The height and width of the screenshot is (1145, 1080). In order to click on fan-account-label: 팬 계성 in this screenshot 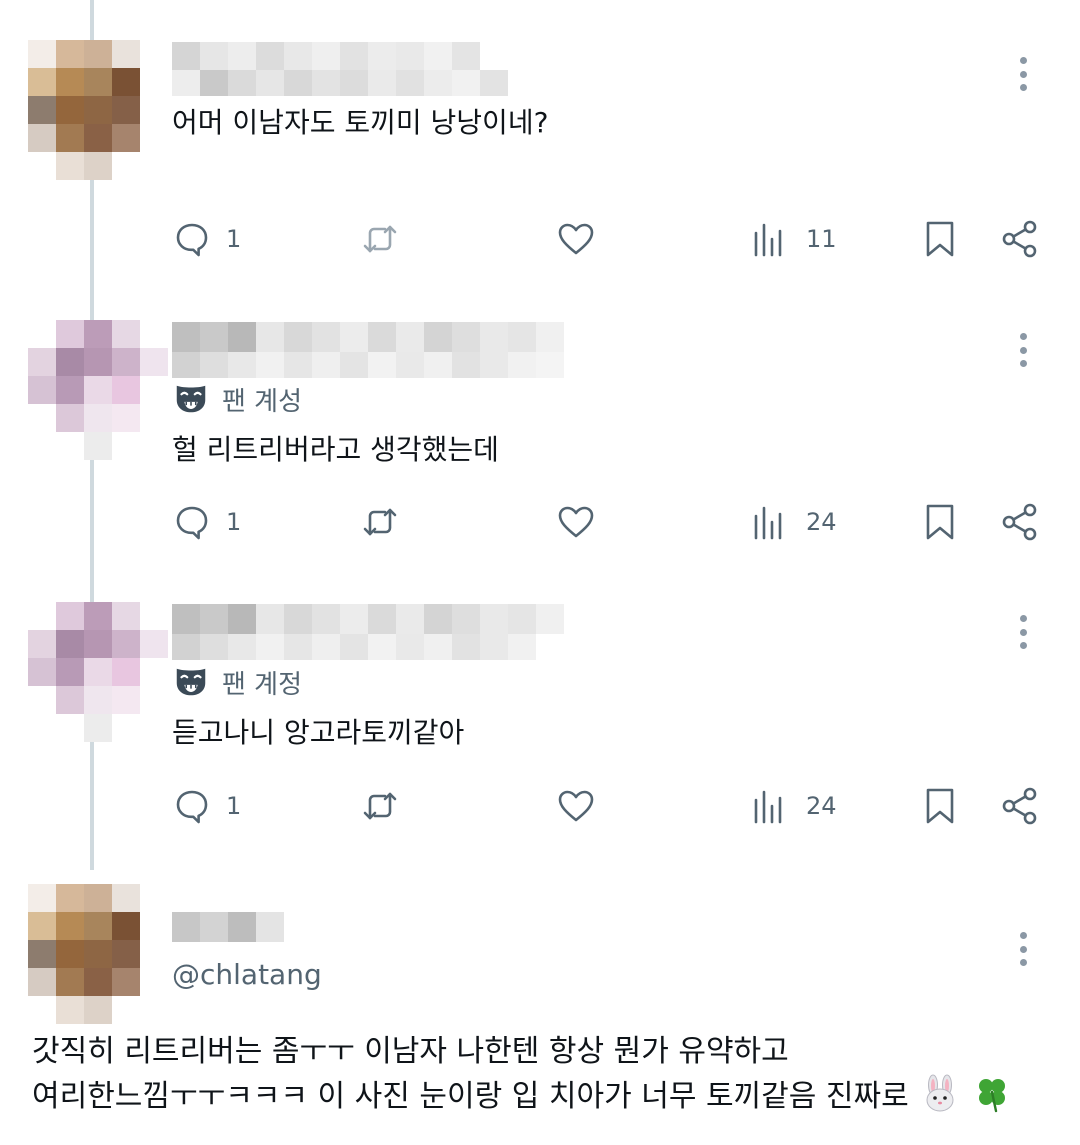, I will do `click(262, 401)`.